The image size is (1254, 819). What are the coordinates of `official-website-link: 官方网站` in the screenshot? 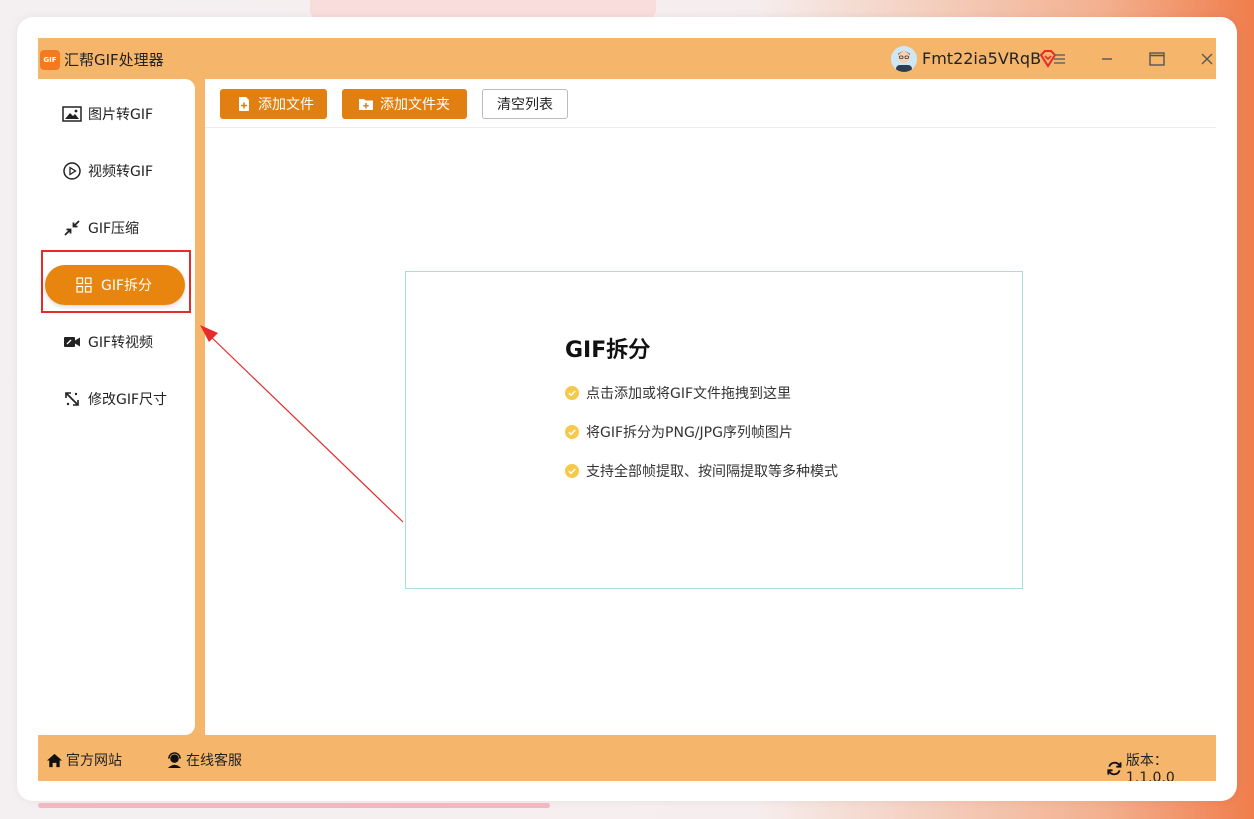 It's located at (84, 760).